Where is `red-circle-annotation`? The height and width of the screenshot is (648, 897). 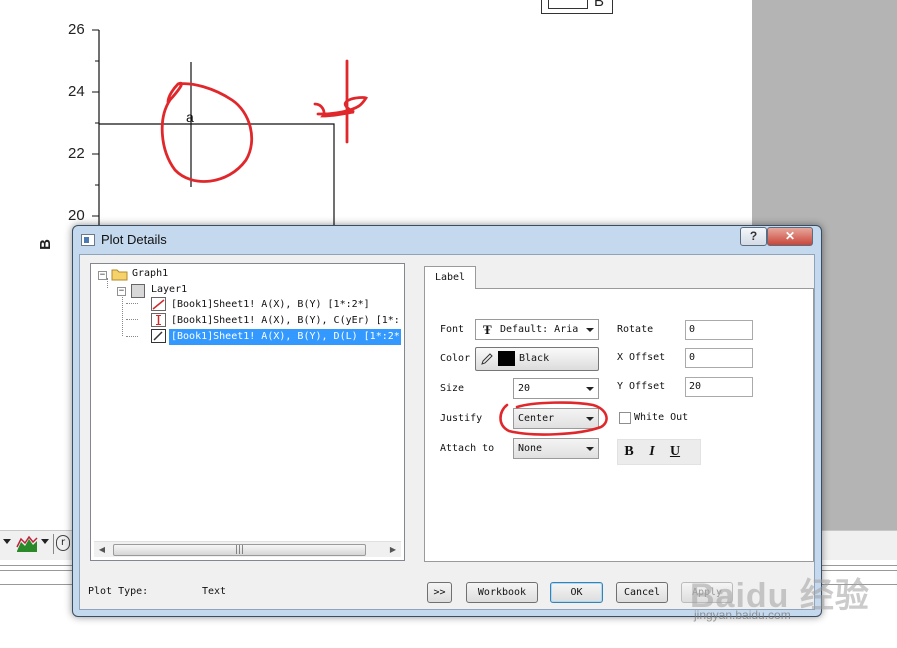
red-circle-annotation is located at coordinates (207, 132).